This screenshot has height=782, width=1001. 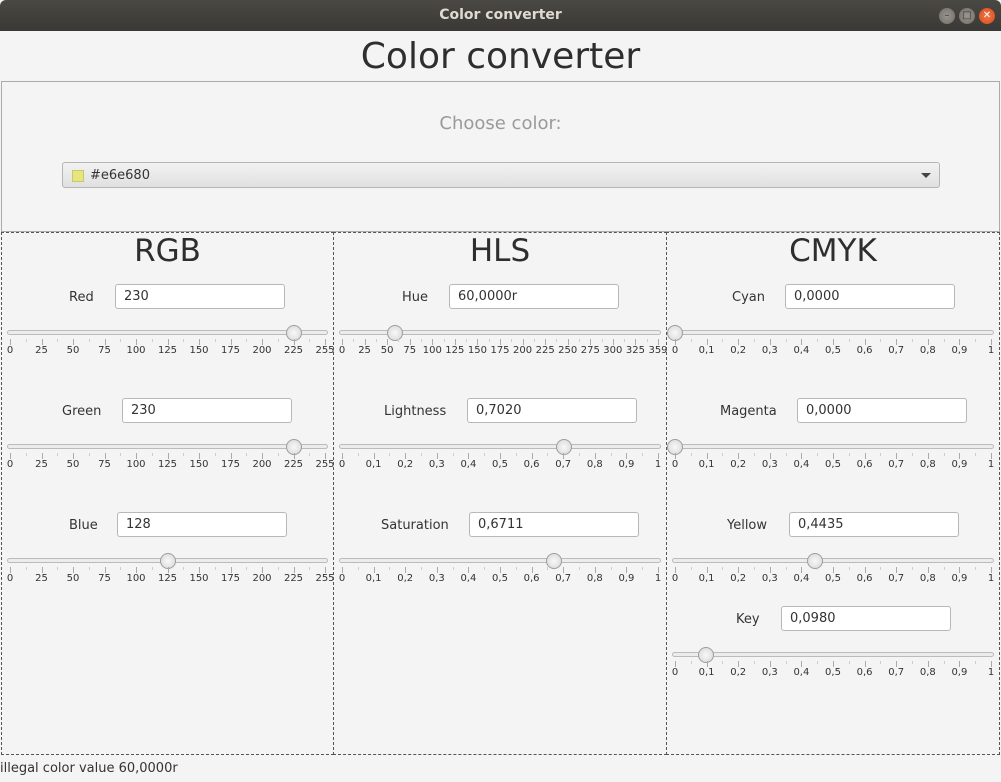 What do you see at coordinates (293, 578) in the screenshot?
I see `slider-tick-label: 225` at bounding box center [293, 578].